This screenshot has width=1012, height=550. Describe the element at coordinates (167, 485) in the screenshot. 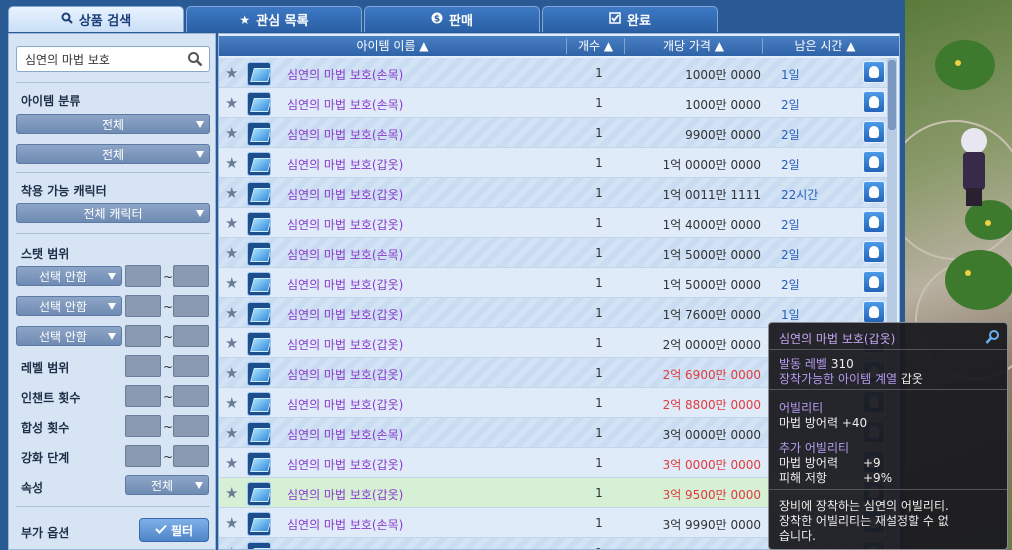

I see `attribute-dropdown: 전체` at that location.